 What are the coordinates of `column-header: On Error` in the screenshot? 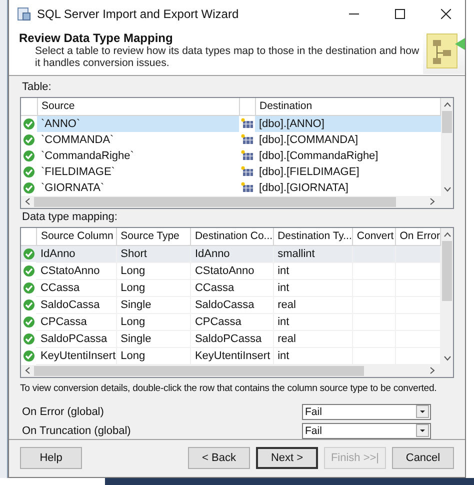 It's located at (417, 237).